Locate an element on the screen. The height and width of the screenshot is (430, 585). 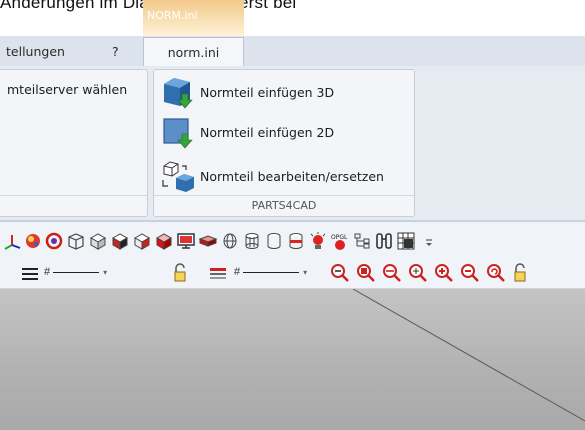
svg-text: OPGL is located at coordinates (339, 237).